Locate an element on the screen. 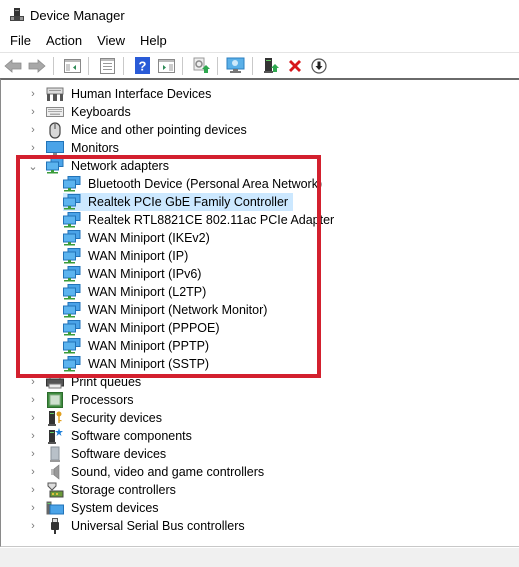 The width and height of the screenshot is (519, 567). monitor-icon is located at coordinates (55, 148).